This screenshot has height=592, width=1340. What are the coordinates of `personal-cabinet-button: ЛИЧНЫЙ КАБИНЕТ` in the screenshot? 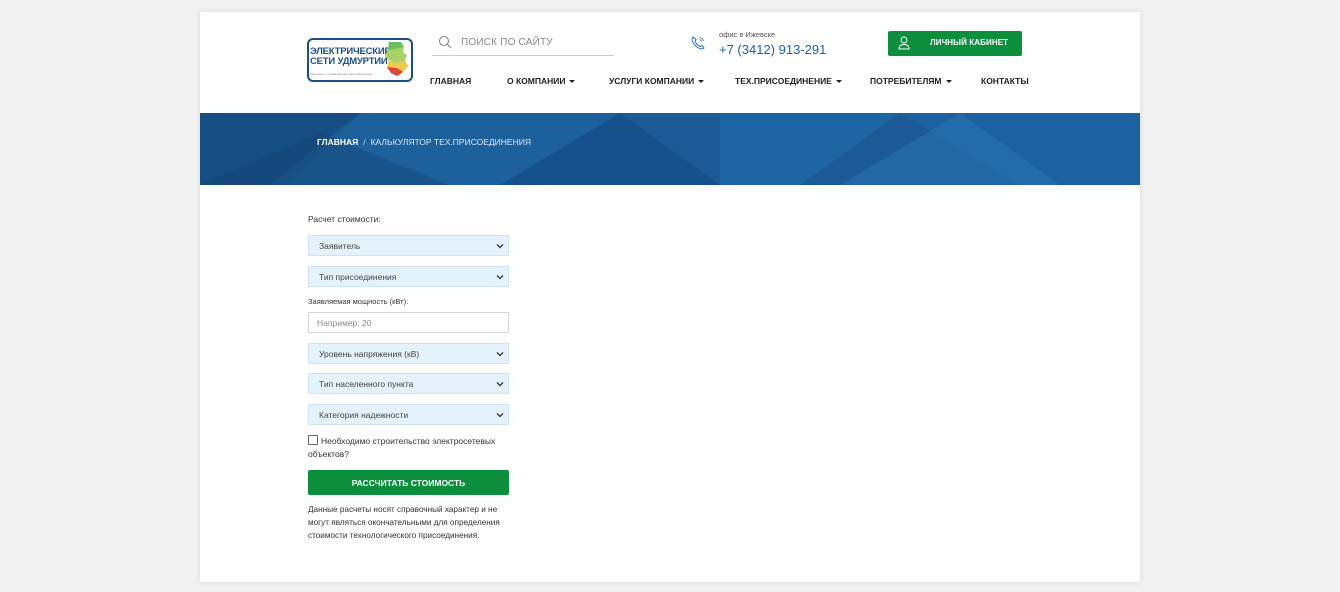 It's located at (955, 43).